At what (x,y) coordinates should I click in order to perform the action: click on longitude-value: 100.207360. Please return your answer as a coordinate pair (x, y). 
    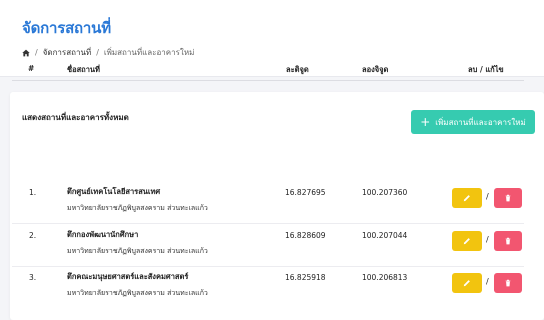
    Looking at the image, I should click on (385, 192).